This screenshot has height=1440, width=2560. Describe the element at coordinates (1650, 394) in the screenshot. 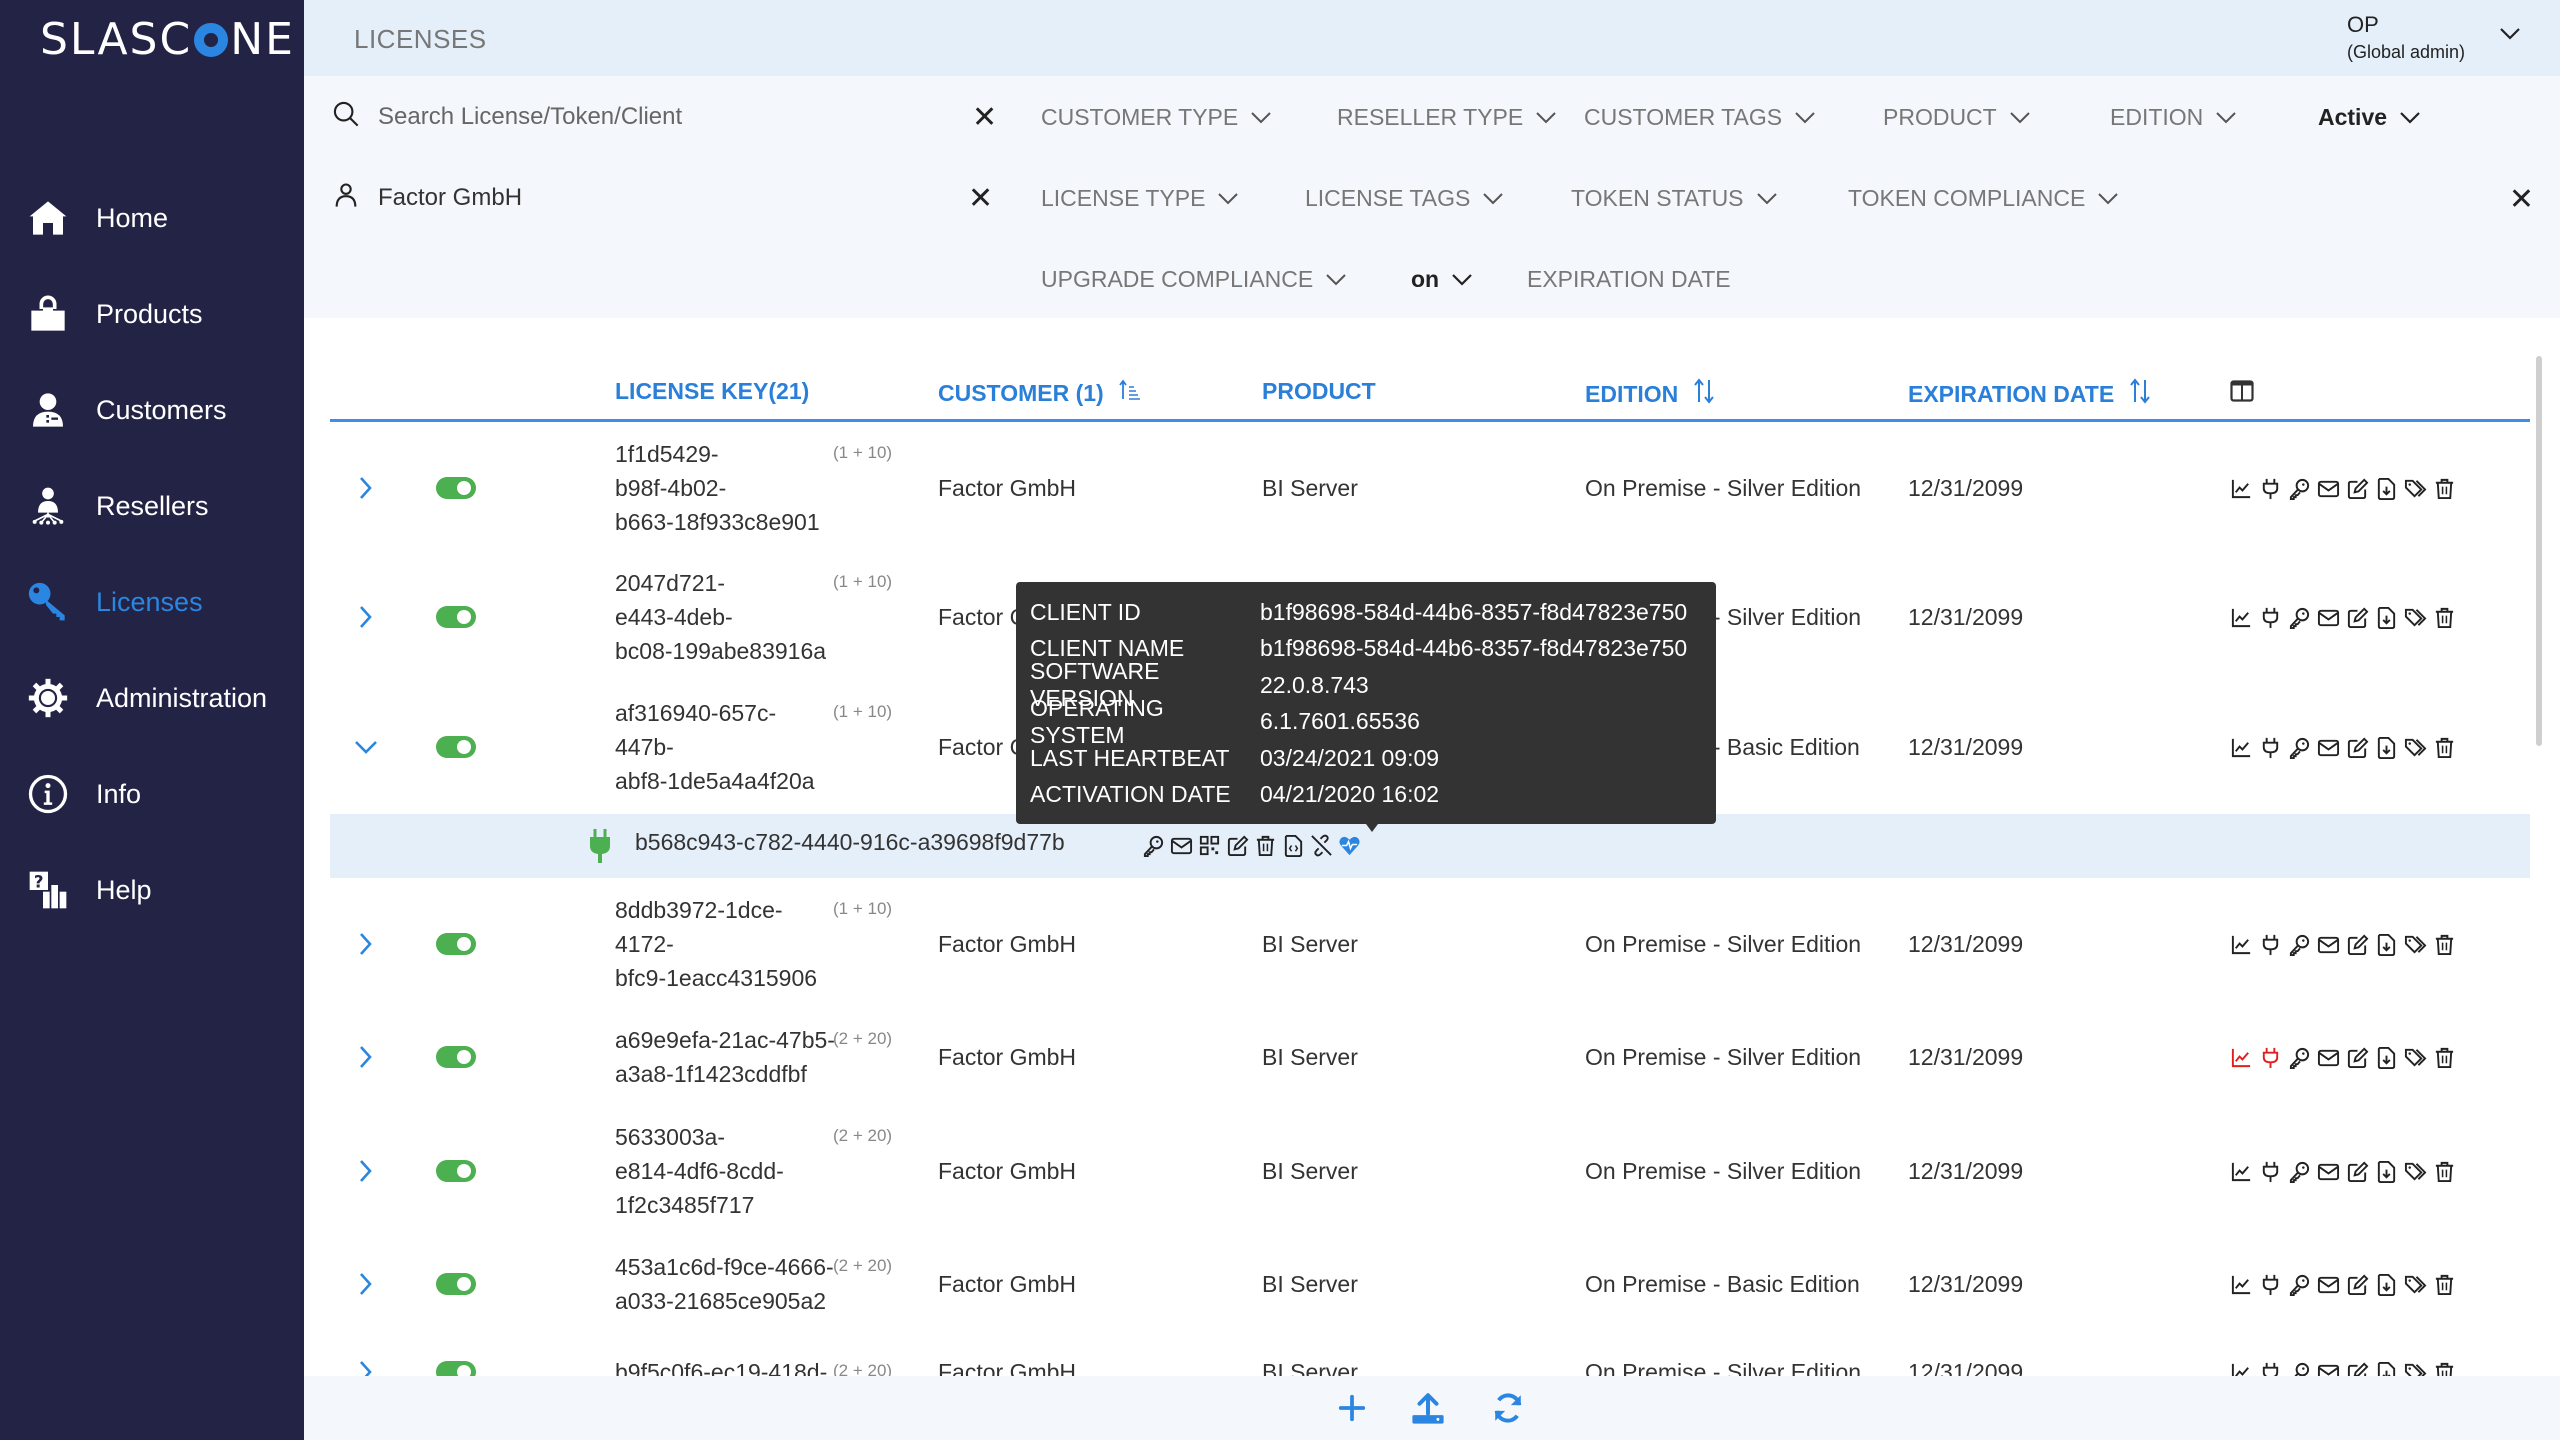

I see `header-edition: EDITION` at that location.